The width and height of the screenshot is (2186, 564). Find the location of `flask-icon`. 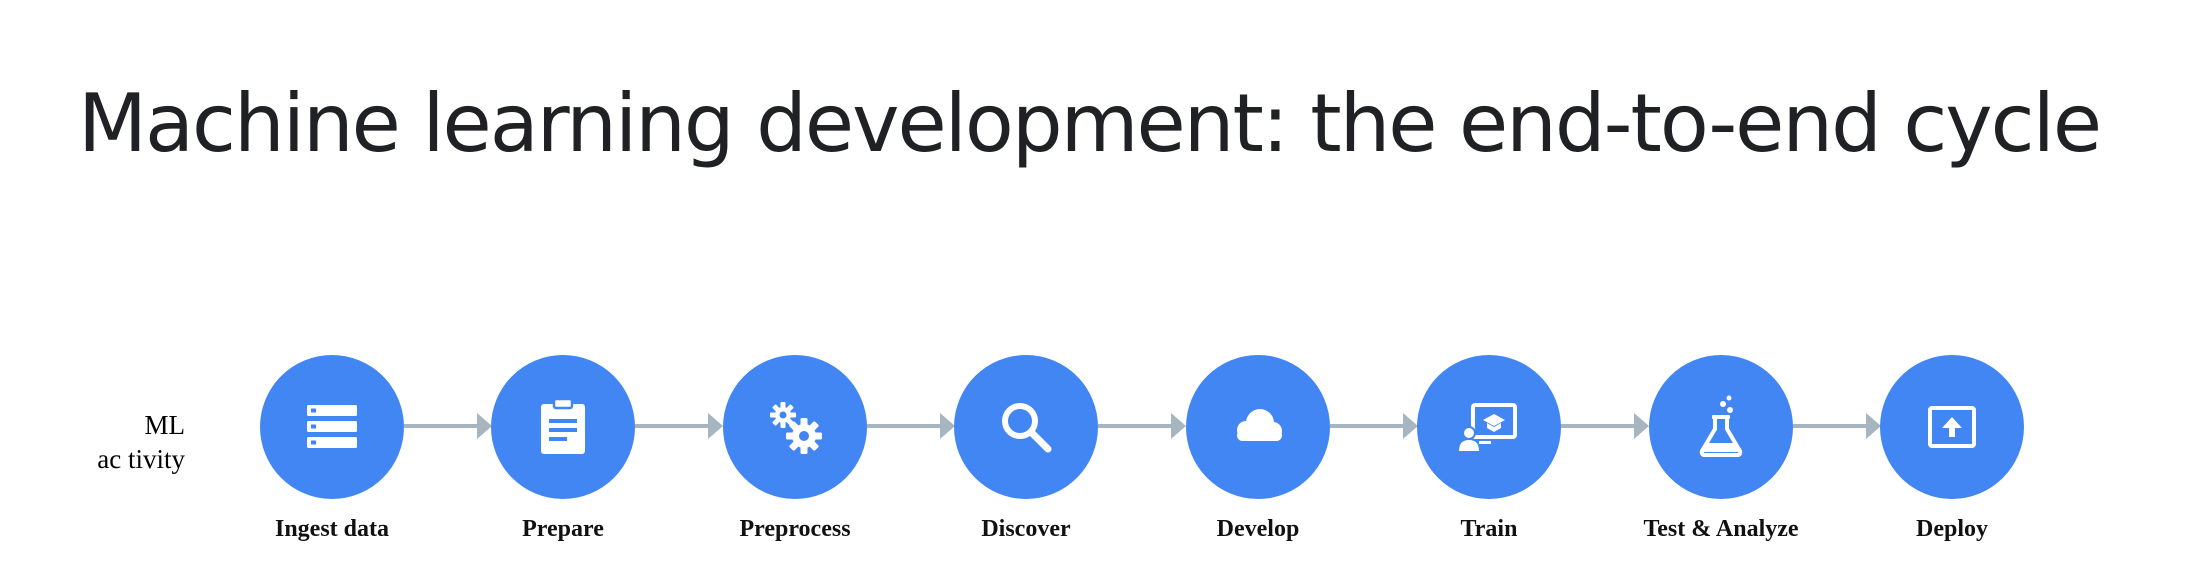

flask-icon is located at coordinates (1721, 426).